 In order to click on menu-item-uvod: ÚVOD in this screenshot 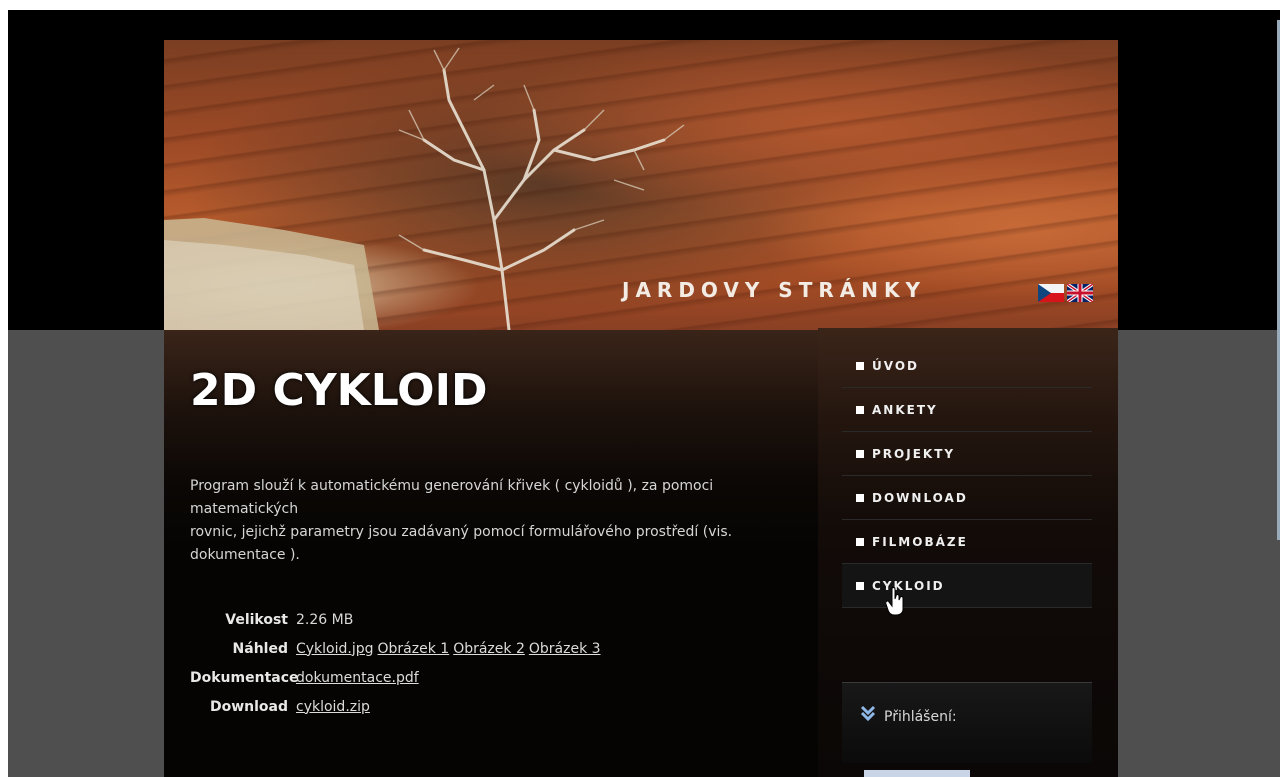, I will do `click(967, 366)`.